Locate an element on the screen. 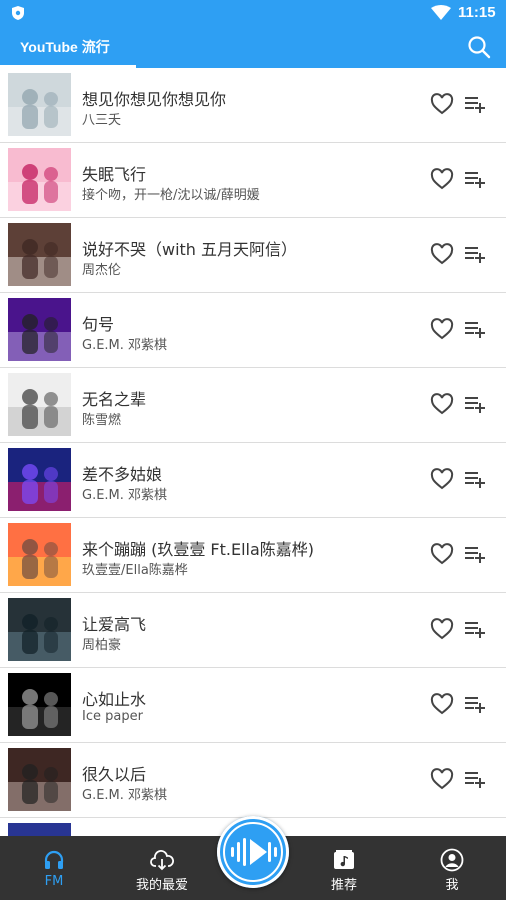 The width and height of the screenshot is (506, 900). song-title: 差不多姑娘 is located at coordinates (122, 474).